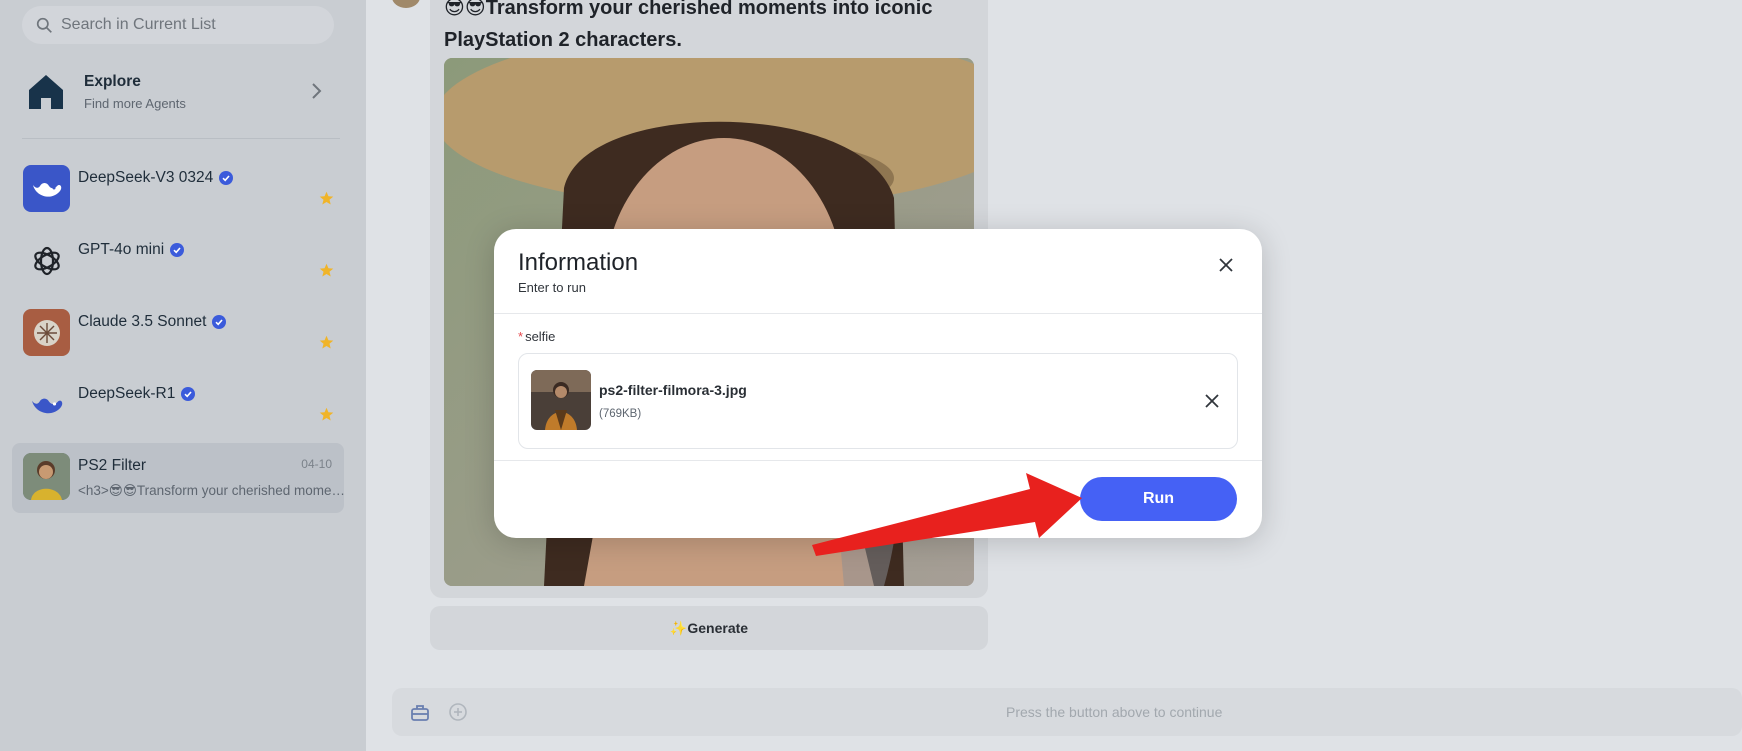  Describe the element at coordinates (878, 313) in the screenshot. I see `dialog-divider` at that location.